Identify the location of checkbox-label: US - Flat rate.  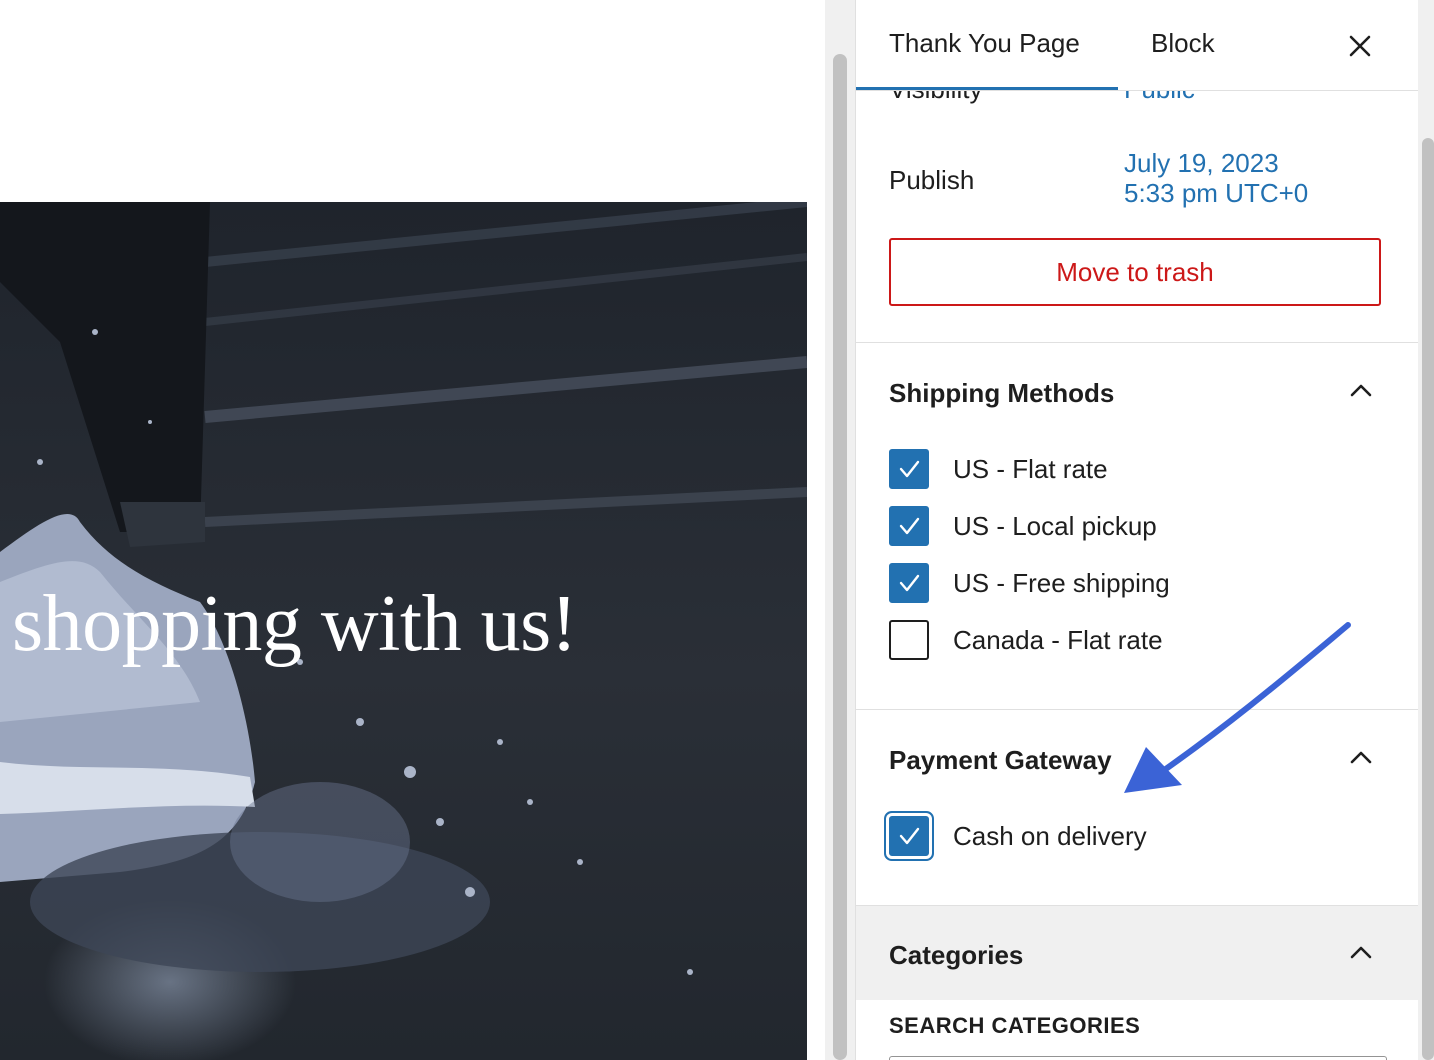
(1030, 468).